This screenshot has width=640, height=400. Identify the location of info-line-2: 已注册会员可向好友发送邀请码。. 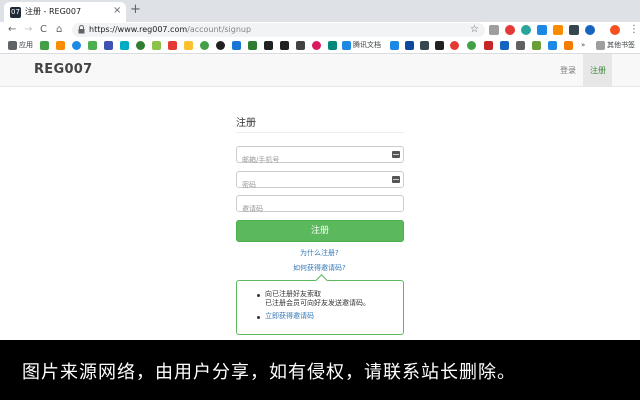
(317, 303).